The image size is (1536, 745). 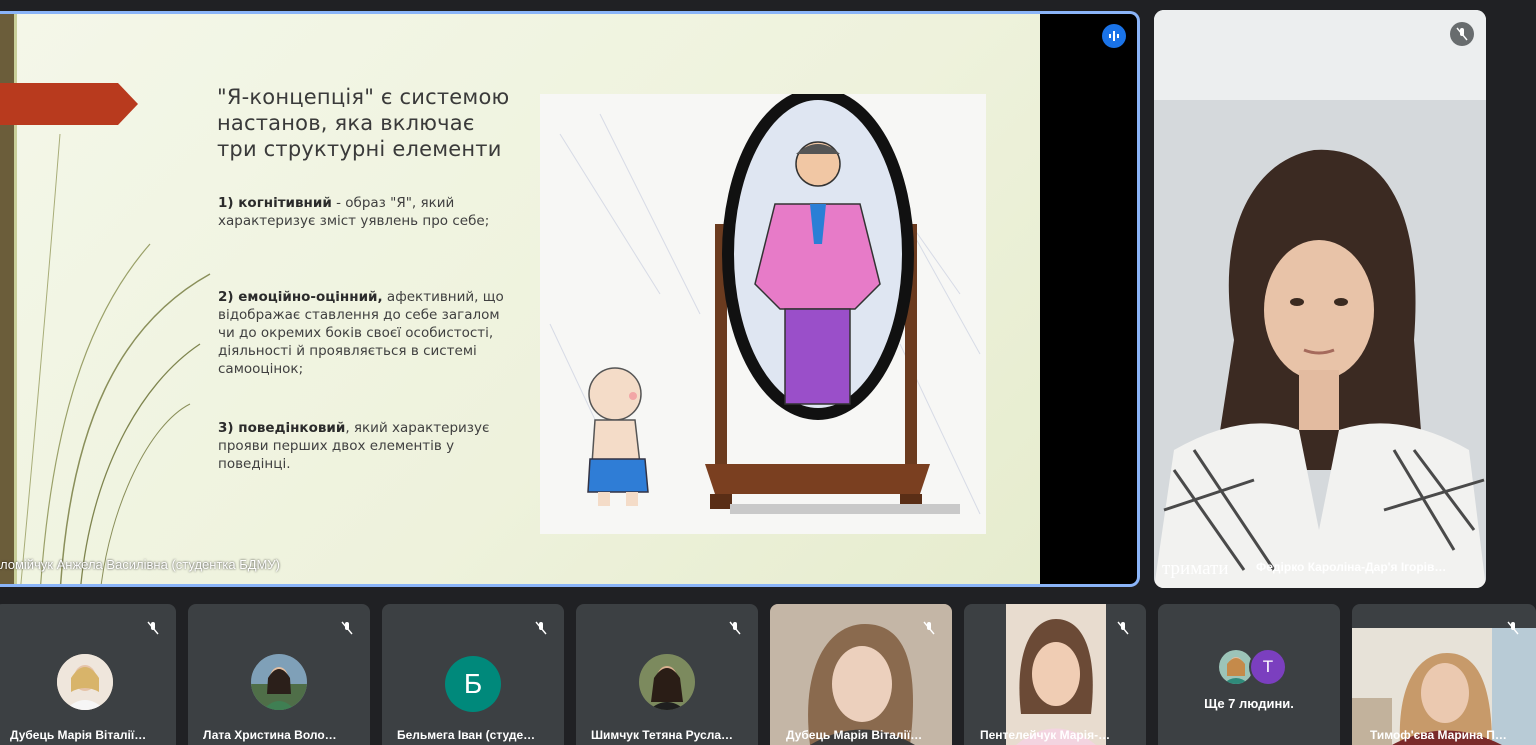 I want to click on more-participants-tile: T Ще 7 людини., so click(x=1249, y=674).